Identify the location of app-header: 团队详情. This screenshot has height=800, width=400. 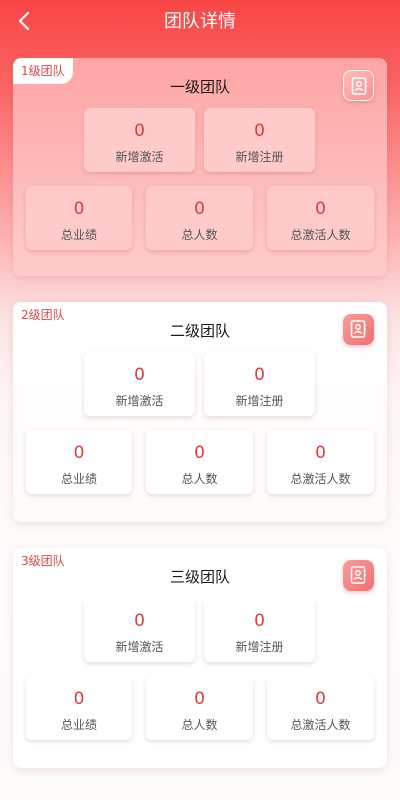
(200, 22).